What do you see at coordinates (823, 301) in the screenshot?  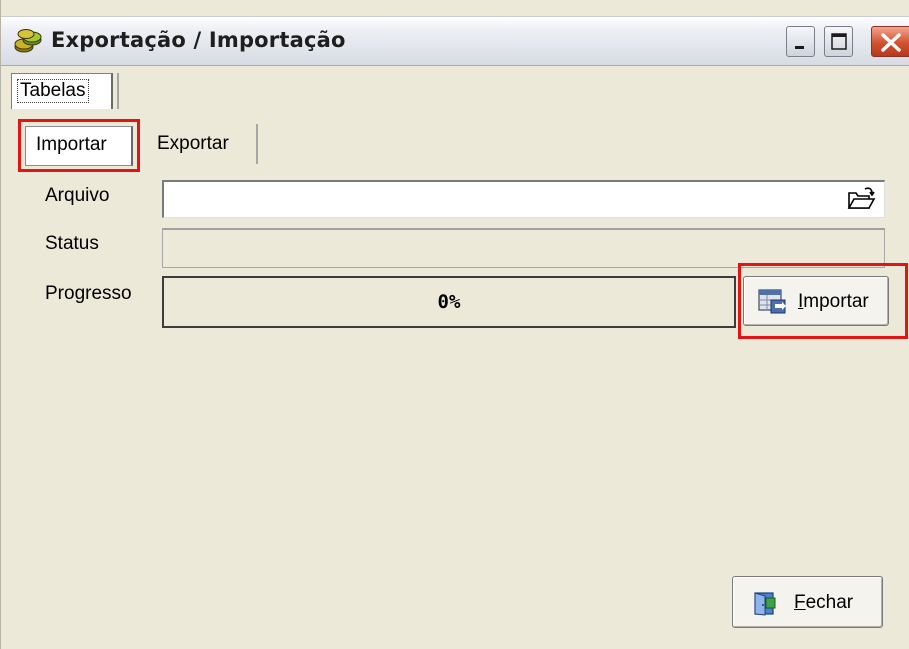 I see `import-button-highlight` at bounding box center [823, 301].